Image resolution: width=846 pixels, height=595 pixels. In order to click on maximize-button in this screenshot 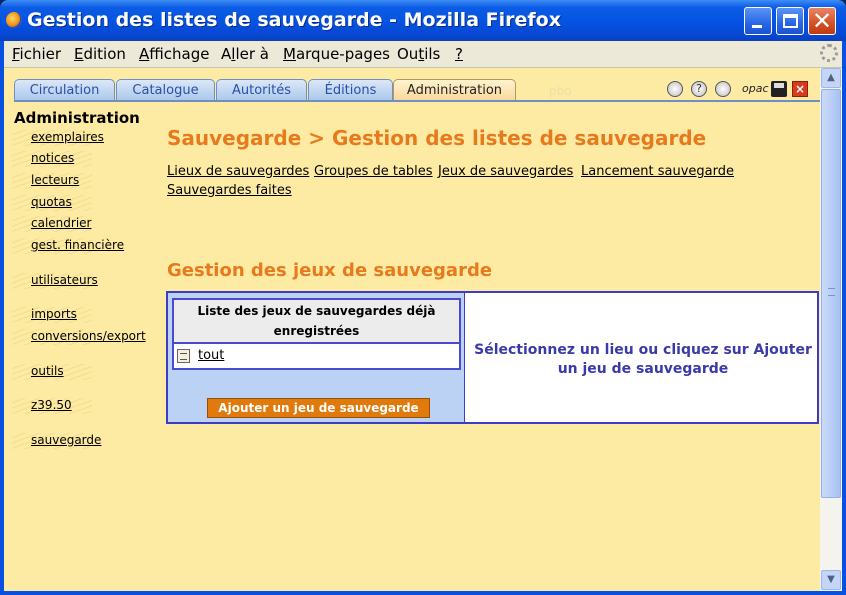, I will do `click(790, 21)`.